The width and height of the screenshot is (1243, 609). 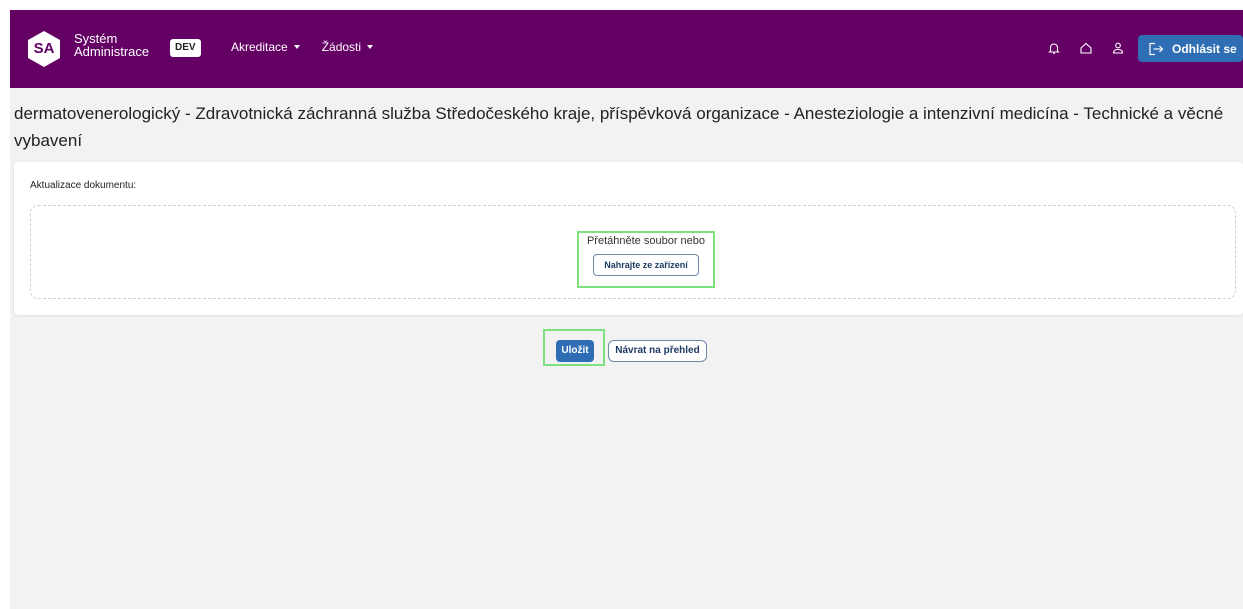 I want to click on menu-item-zadosti: Žádosti, so click(x=347, y=47).